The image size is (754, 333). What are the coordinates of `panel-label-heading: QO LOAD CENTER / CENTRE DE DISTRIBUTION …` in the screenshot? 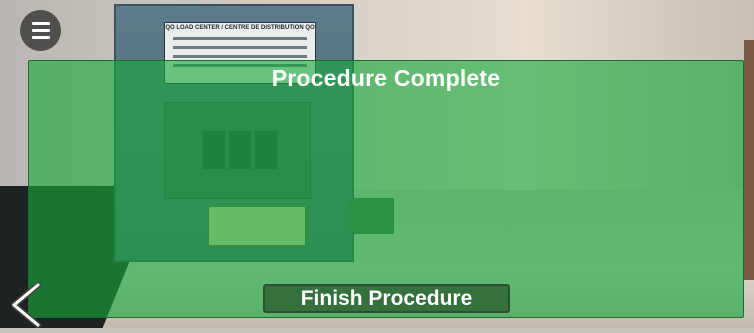 It's located at (240, 28).